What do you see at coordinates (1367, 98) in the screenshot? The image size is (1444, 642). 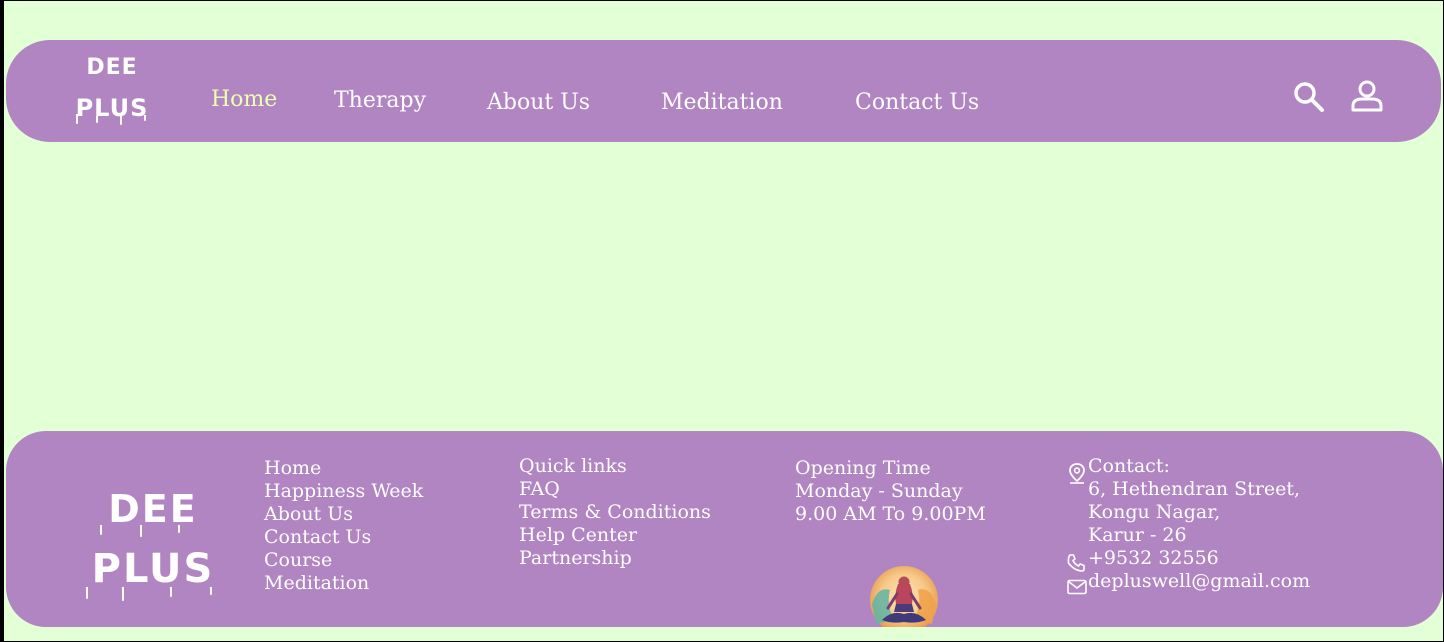 I see `user-icon` at bounding box center [1367, 98].